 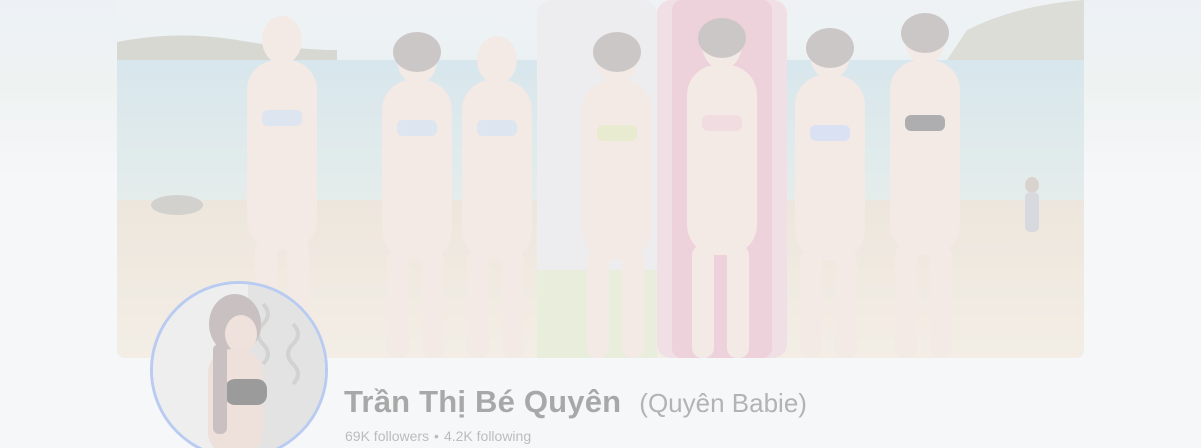 I want to click on profile-name: Trần Thị Bé Quyên, so click(x=482, y=402).